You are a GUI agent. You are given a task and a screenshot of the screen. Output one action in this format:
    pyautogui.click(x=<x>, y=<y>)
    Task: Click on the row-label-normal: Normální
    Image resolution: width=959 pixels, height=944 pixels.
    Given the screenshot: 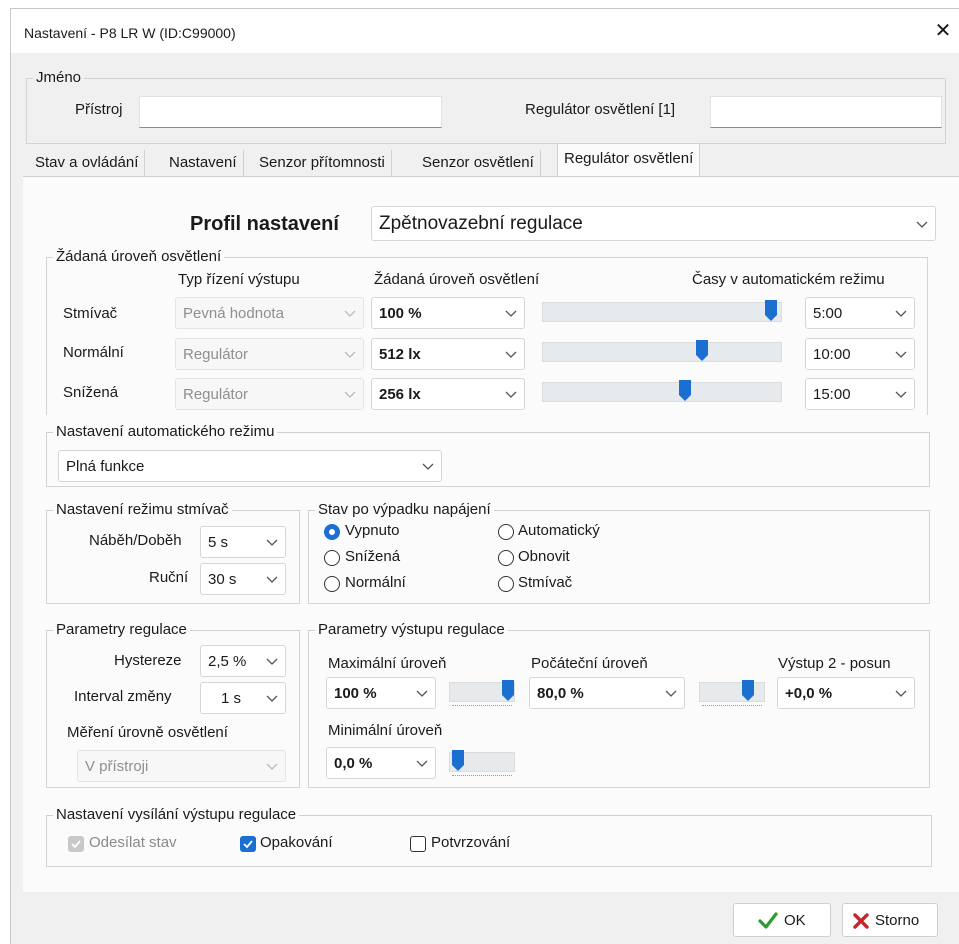 What is the action you would take?
    pyautogui.click(x=93, y=352)
    